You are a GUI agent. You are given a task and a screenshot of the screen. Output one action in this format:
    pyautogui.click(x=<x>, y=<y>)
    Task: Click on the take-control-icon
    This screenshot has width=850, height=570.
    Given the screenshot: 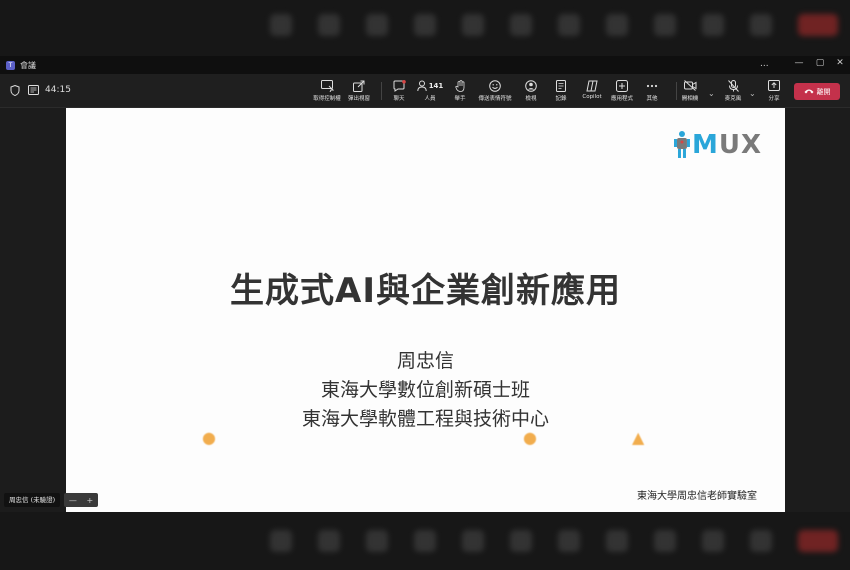 What is the action you would take?
    pyautogui.click(x=327, y=85)
    